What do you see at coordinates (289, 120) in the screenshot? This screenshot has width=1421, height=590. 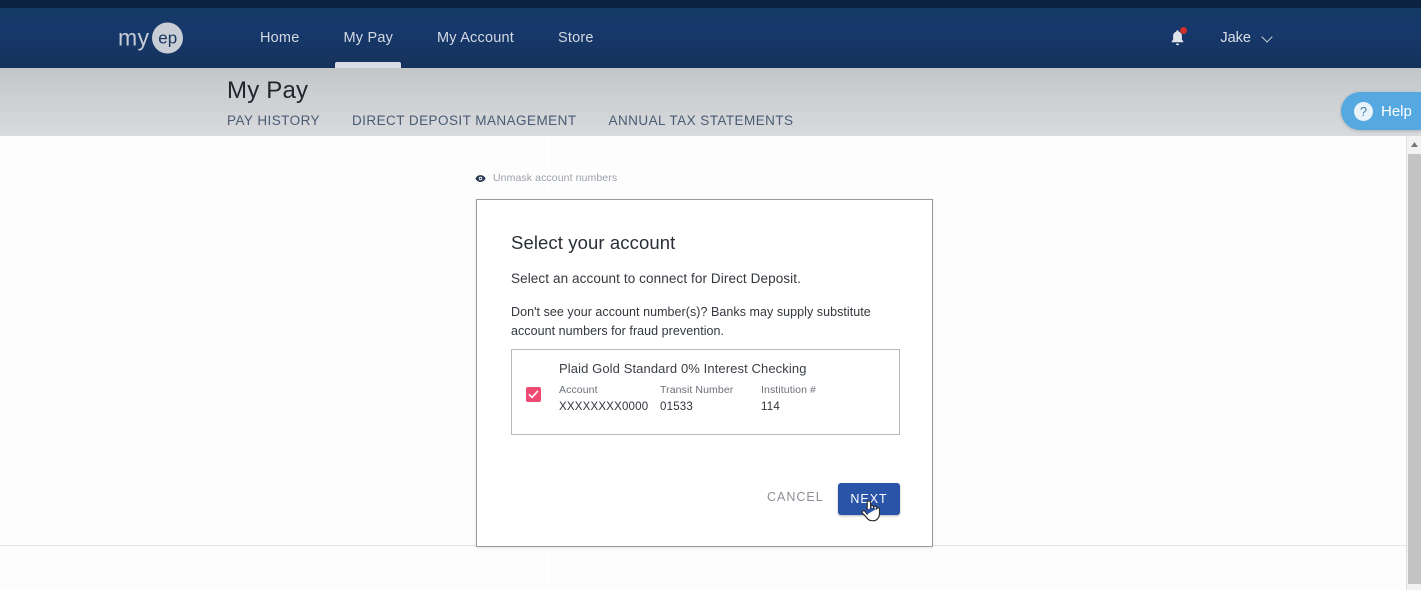 I see `subtab-pay-history: PAY HISTORY` at bounding box center [289, 120].